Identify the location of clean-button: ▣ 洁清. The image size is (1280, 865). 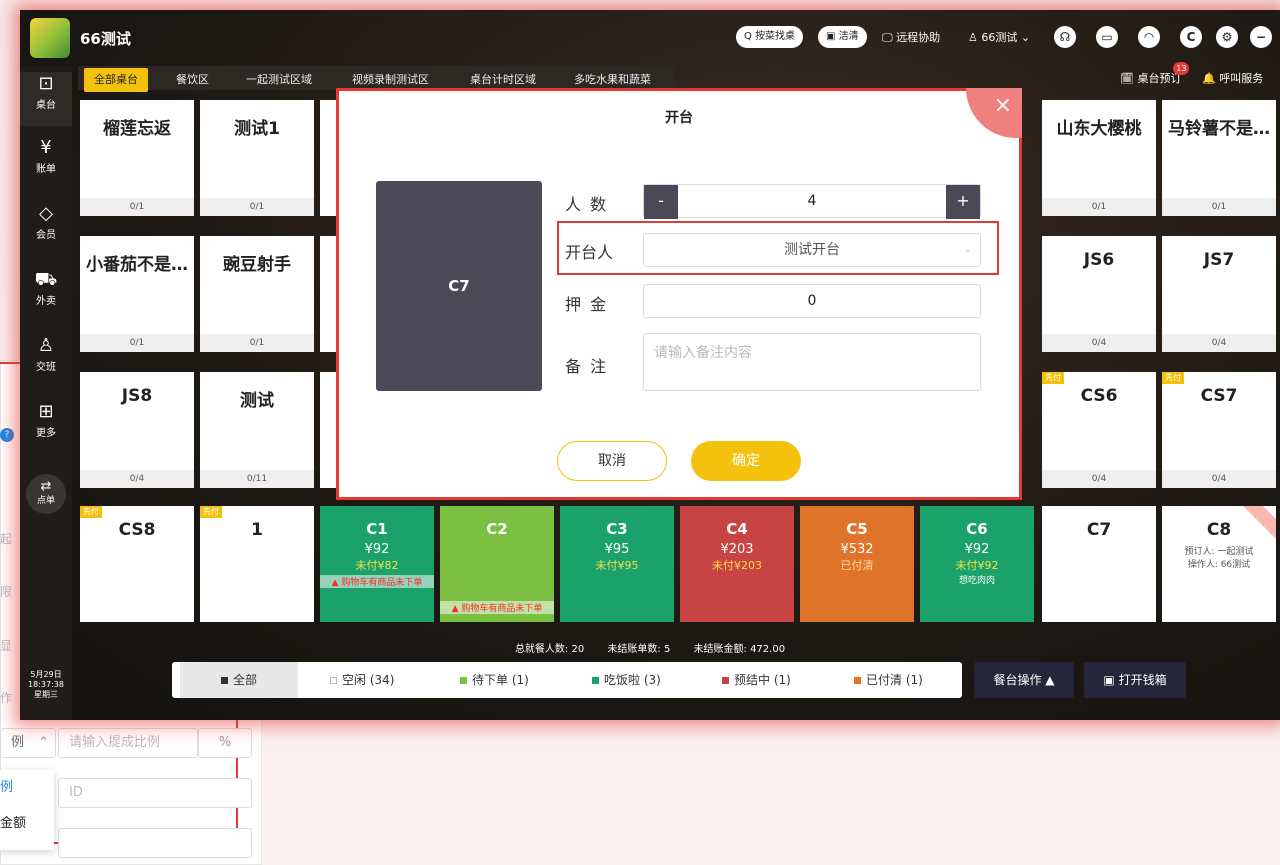
(842, 37).